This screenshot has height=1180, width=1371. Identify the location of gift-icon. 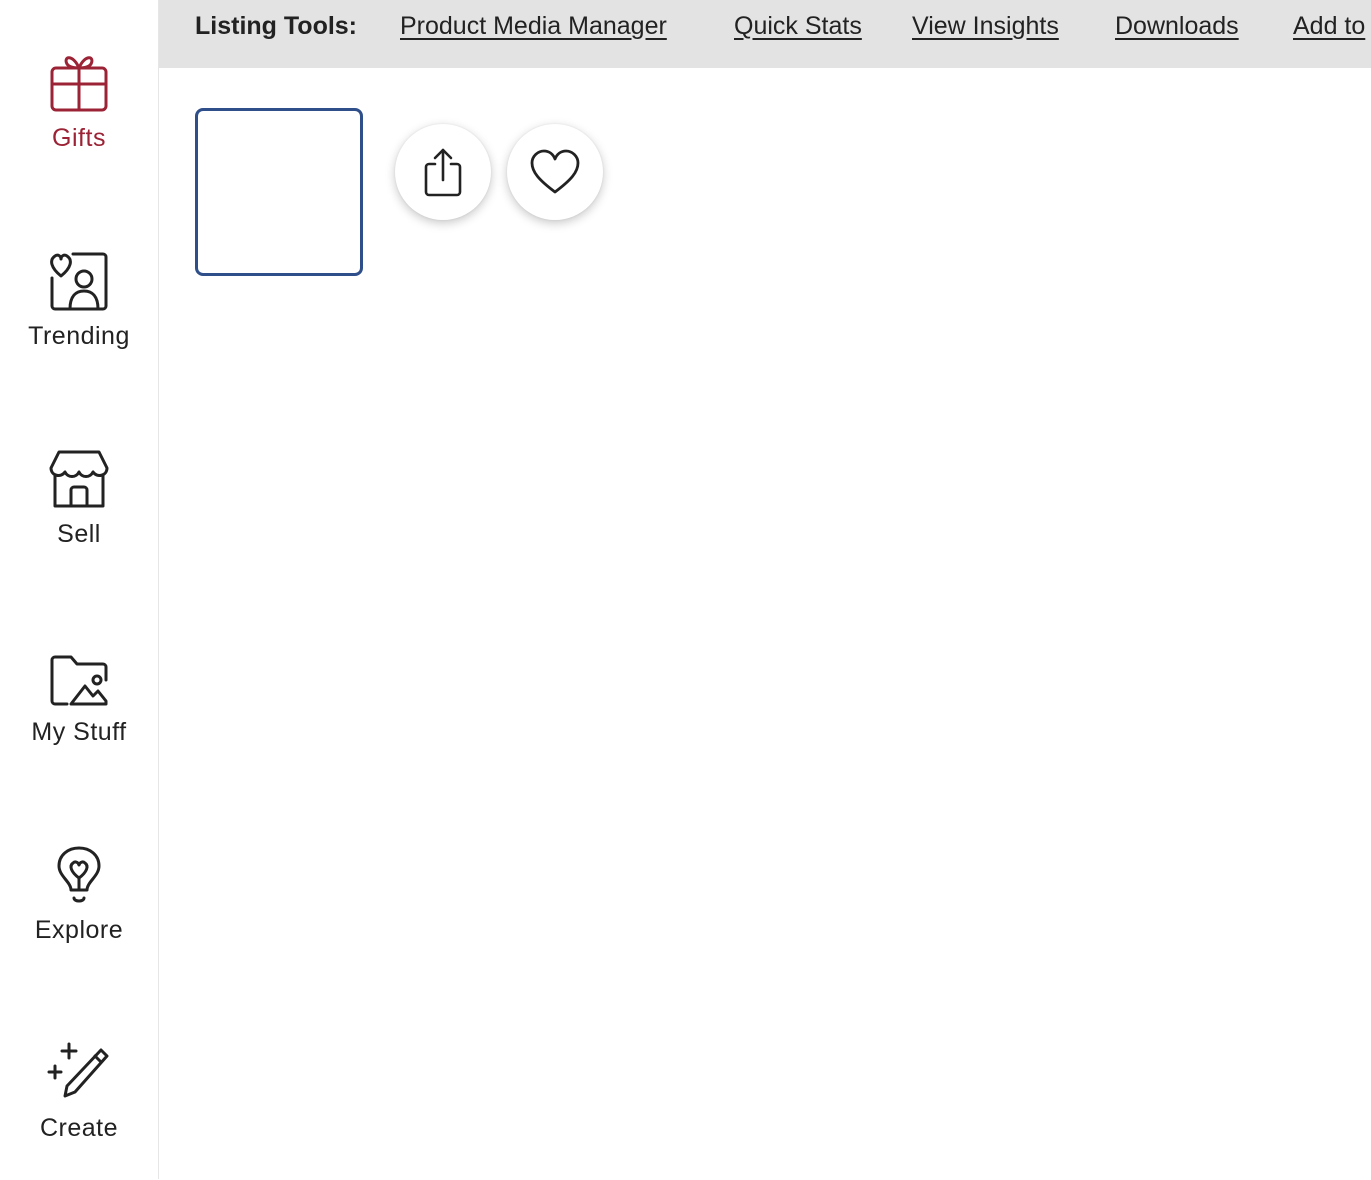
(79, 82).